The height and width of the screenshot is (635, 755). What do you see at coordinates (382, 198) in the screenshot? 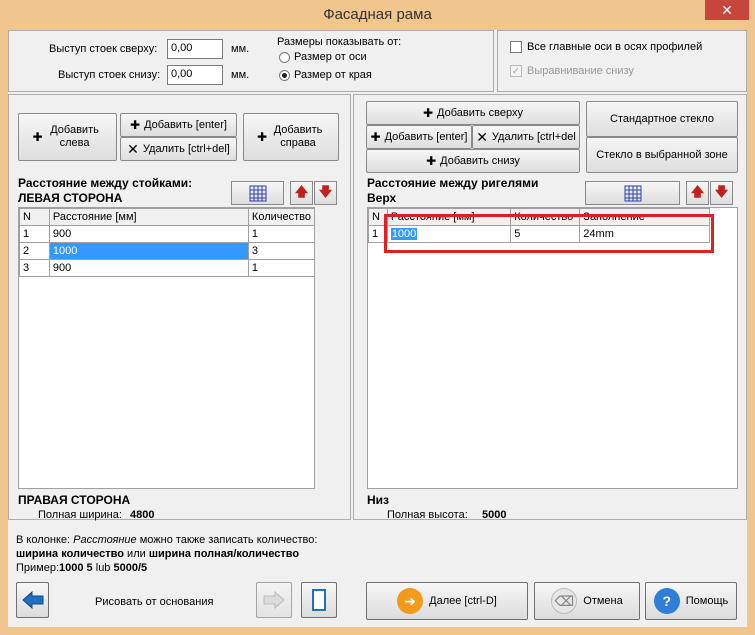
I see `transoms-side-label: Верх` at bounding box center [382, 198].